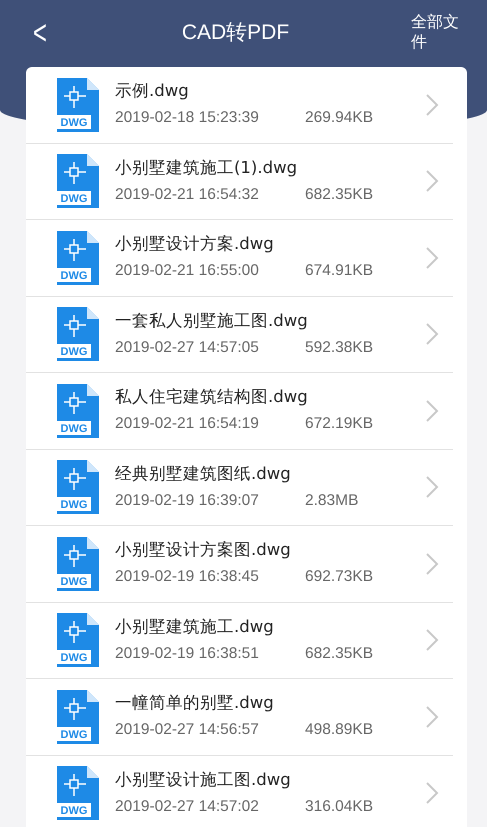  What do you see at coordinates (152, 91) in the screenshot?
I see `file-name: 示例.dwg` at bounding box center [152, 91].